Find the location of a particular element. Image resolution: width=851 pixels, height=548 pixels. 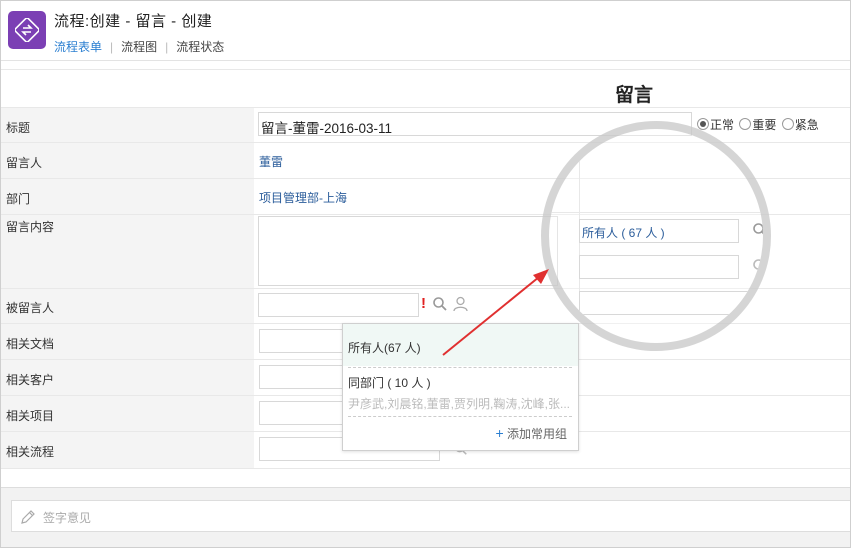

sign-placeholder: 签字意见 is located at coordinates (67, 518).